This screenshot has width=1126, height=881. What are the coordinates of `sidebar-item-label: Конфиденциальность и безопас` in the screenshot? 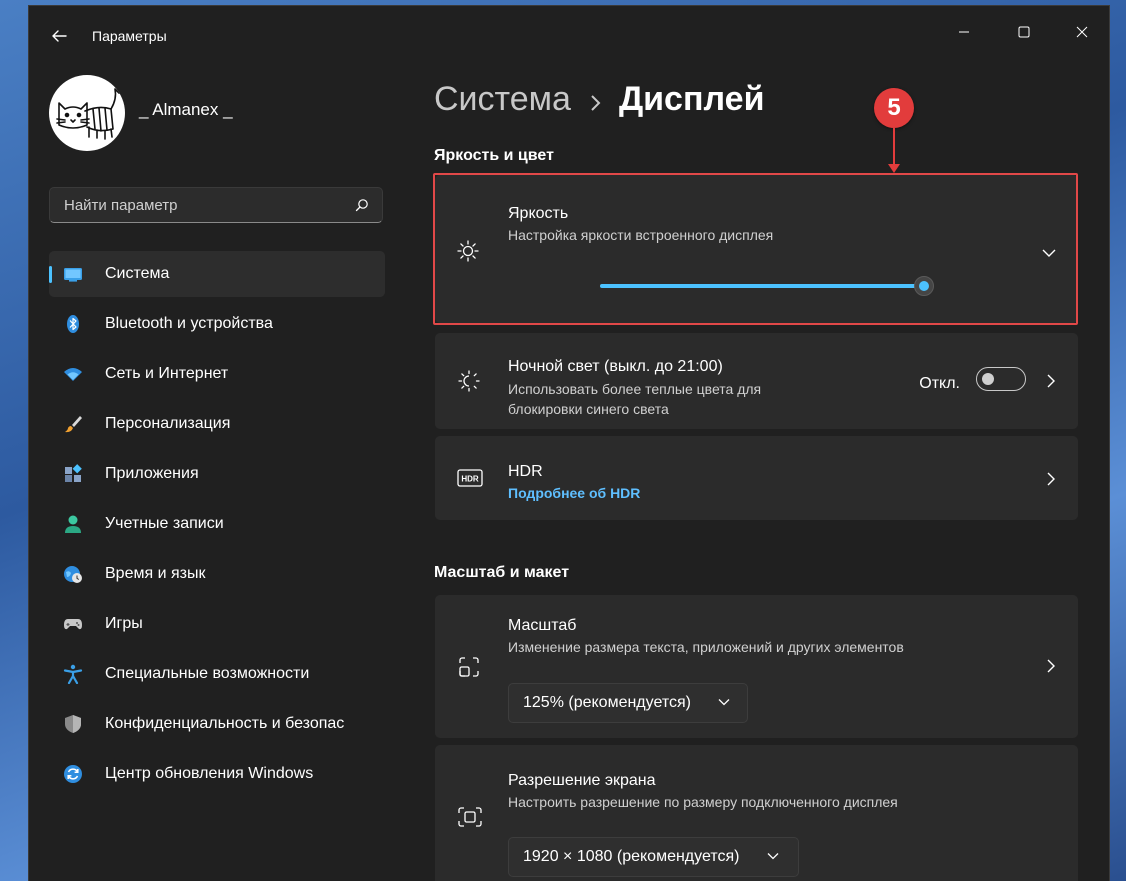 It's located at (225, 723).